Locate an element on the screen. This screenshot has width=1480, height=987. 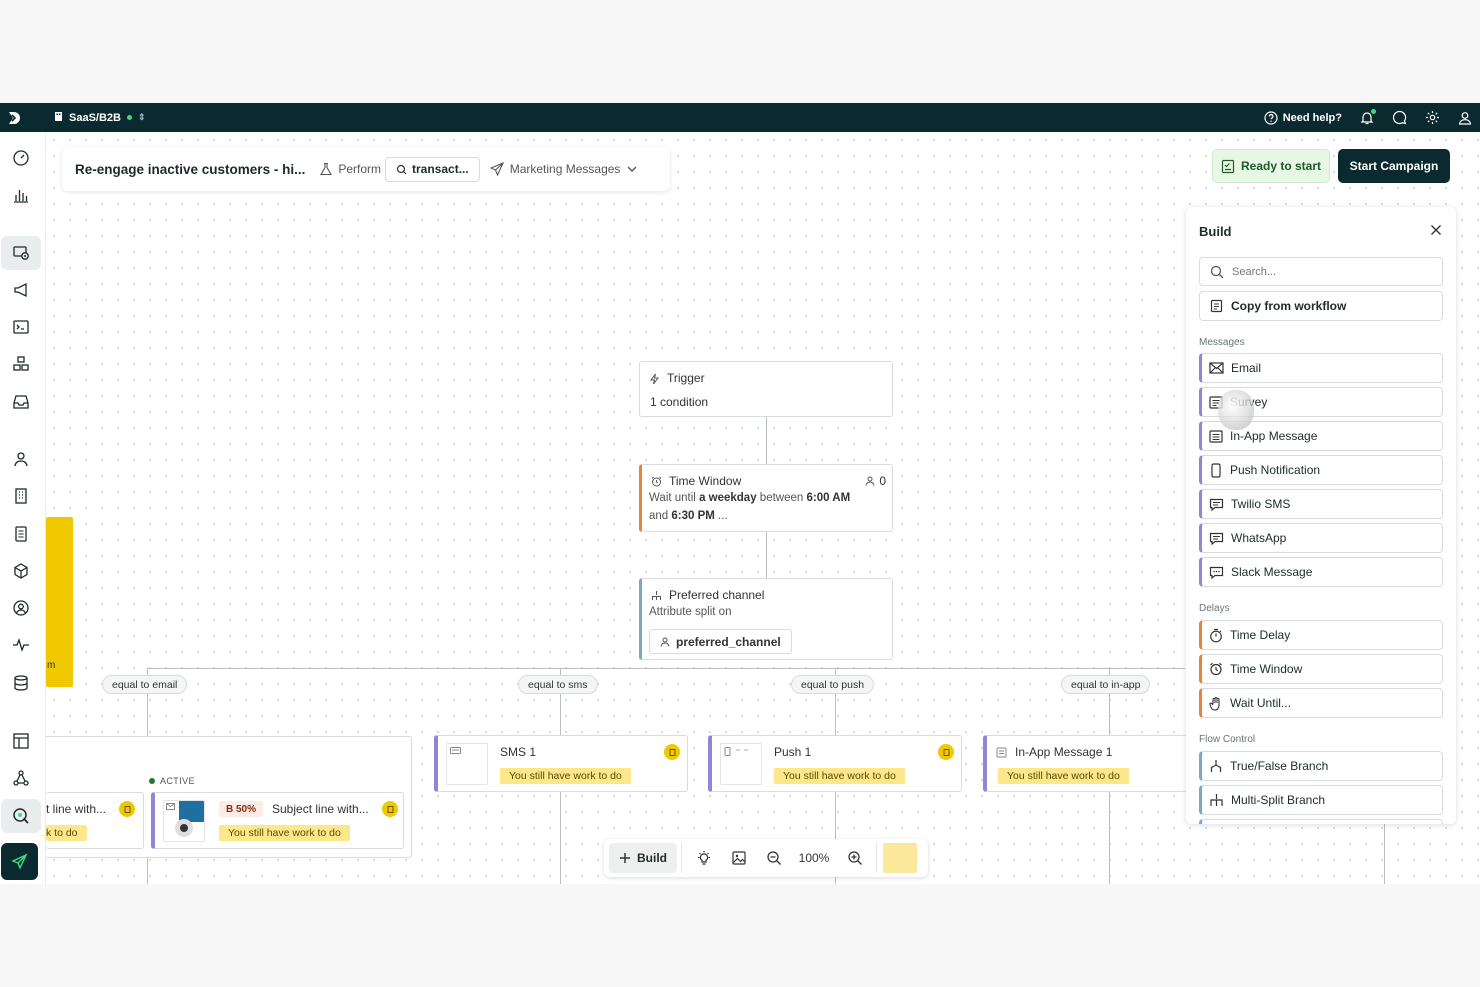
build-search is located at coordinates (1321, 271).